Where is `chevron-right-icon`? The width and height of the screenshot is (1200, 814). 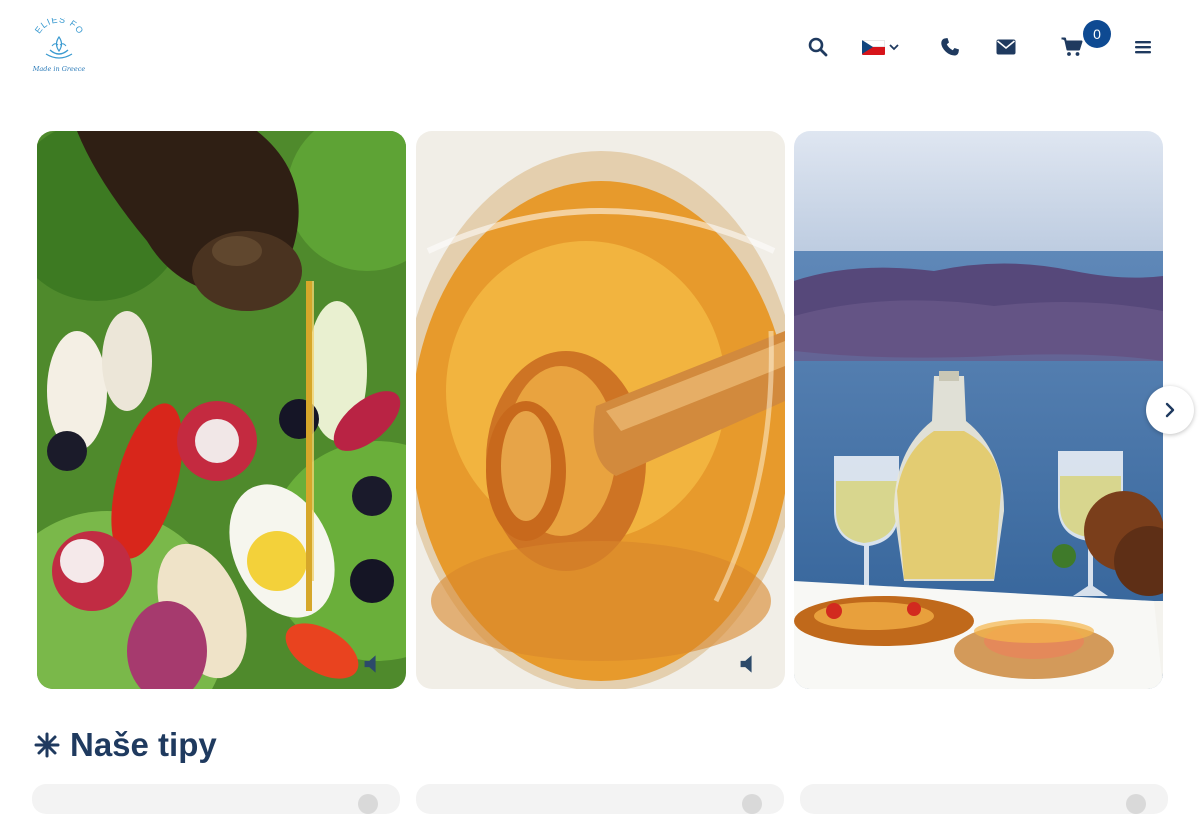
chevron-right-icon is located at coordinates (1170, 410).